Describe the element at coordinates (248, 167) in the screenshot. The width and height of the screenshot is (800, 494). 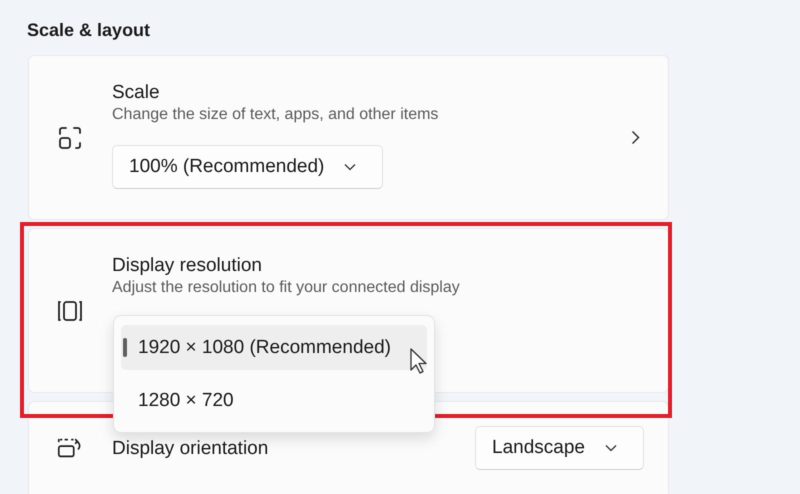
I see `dropdown: 100% (Recommended)` at that location.